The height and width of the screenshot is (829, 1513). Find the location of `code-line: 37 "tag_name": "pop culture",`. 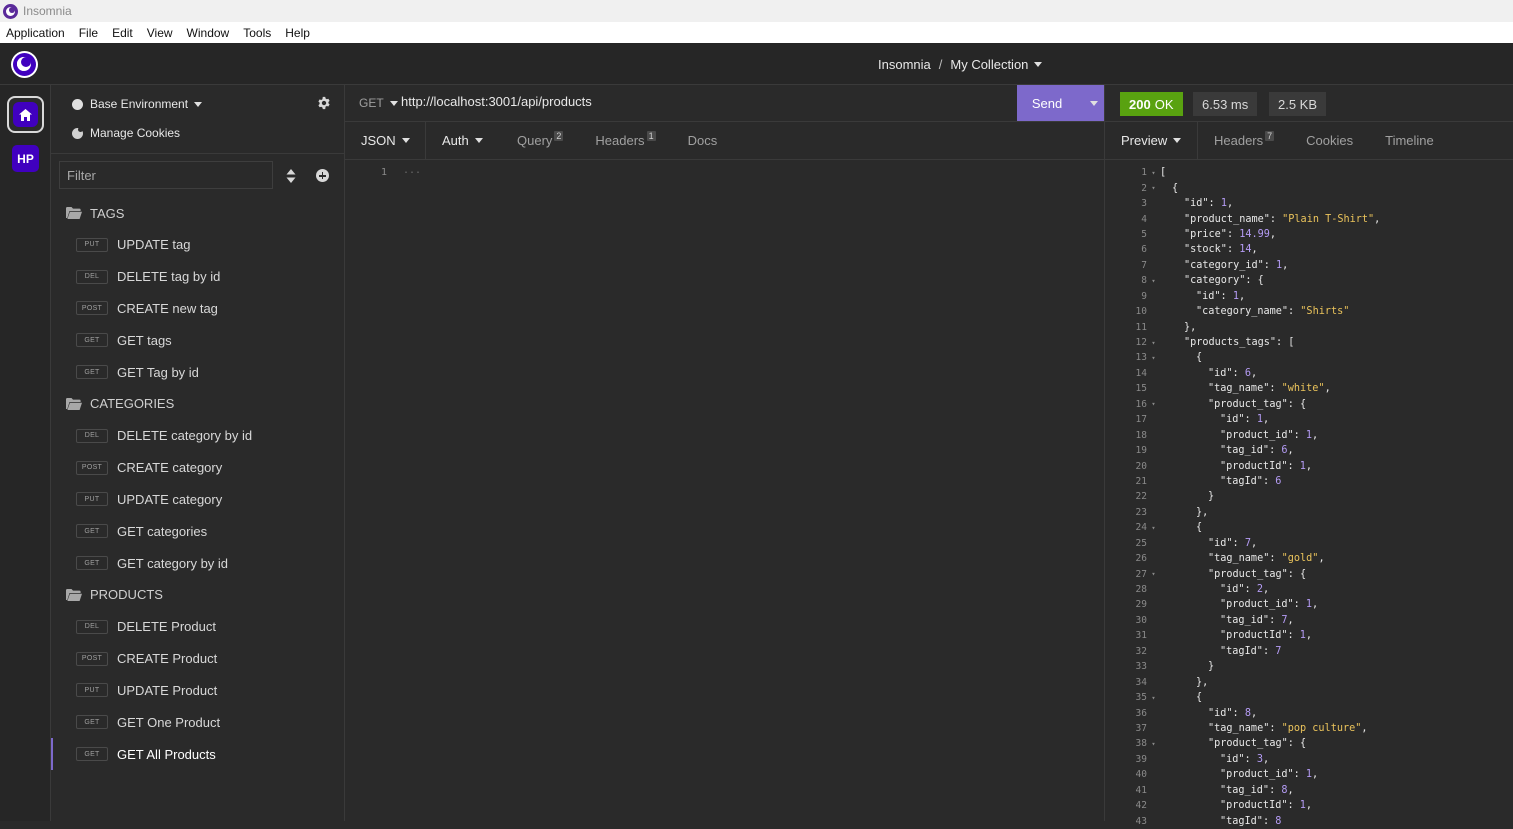

code-line: 37 "tag_name": "pop culture", is located at coordinates (1309, 728).